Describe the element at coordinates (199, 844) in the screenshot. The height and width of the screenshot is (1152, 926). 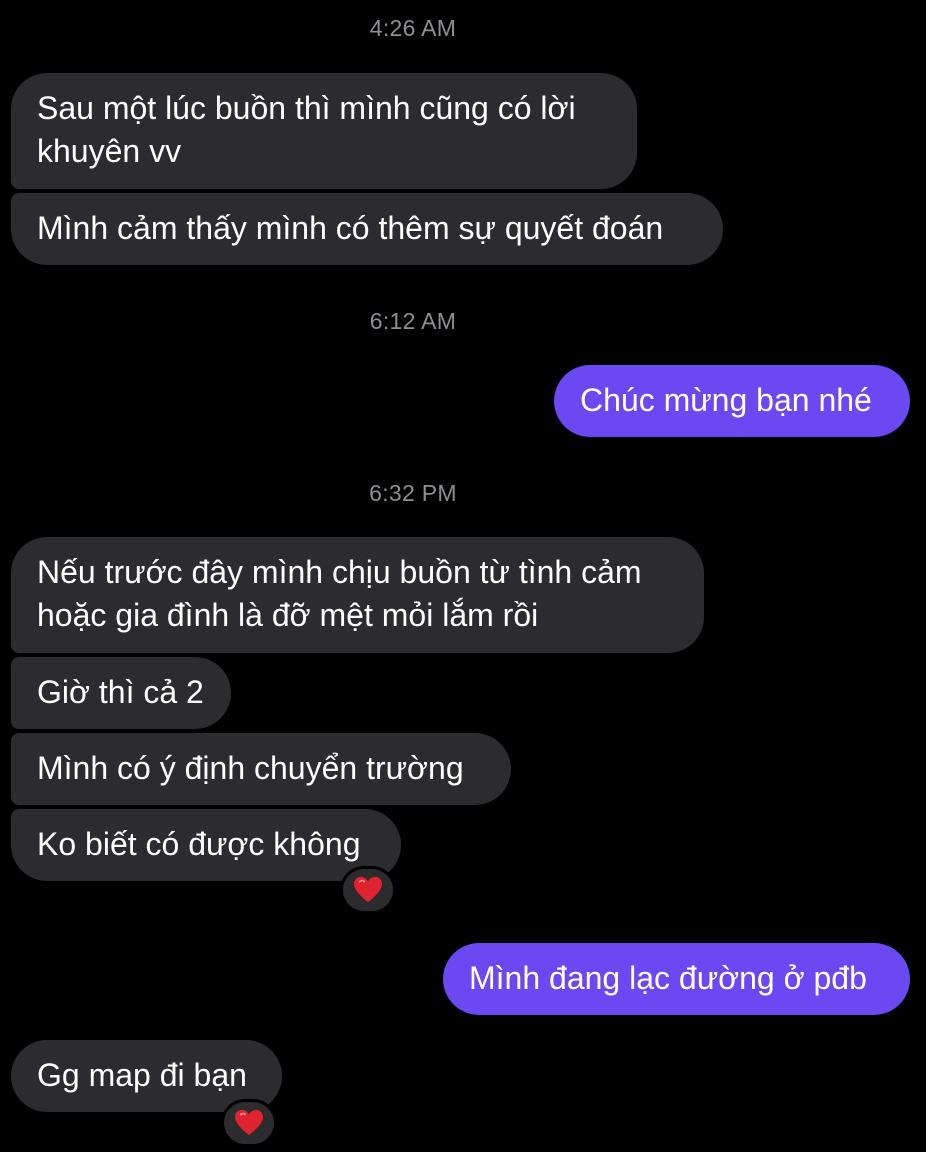
I see `message-text: Ko biết có được không` at that location.